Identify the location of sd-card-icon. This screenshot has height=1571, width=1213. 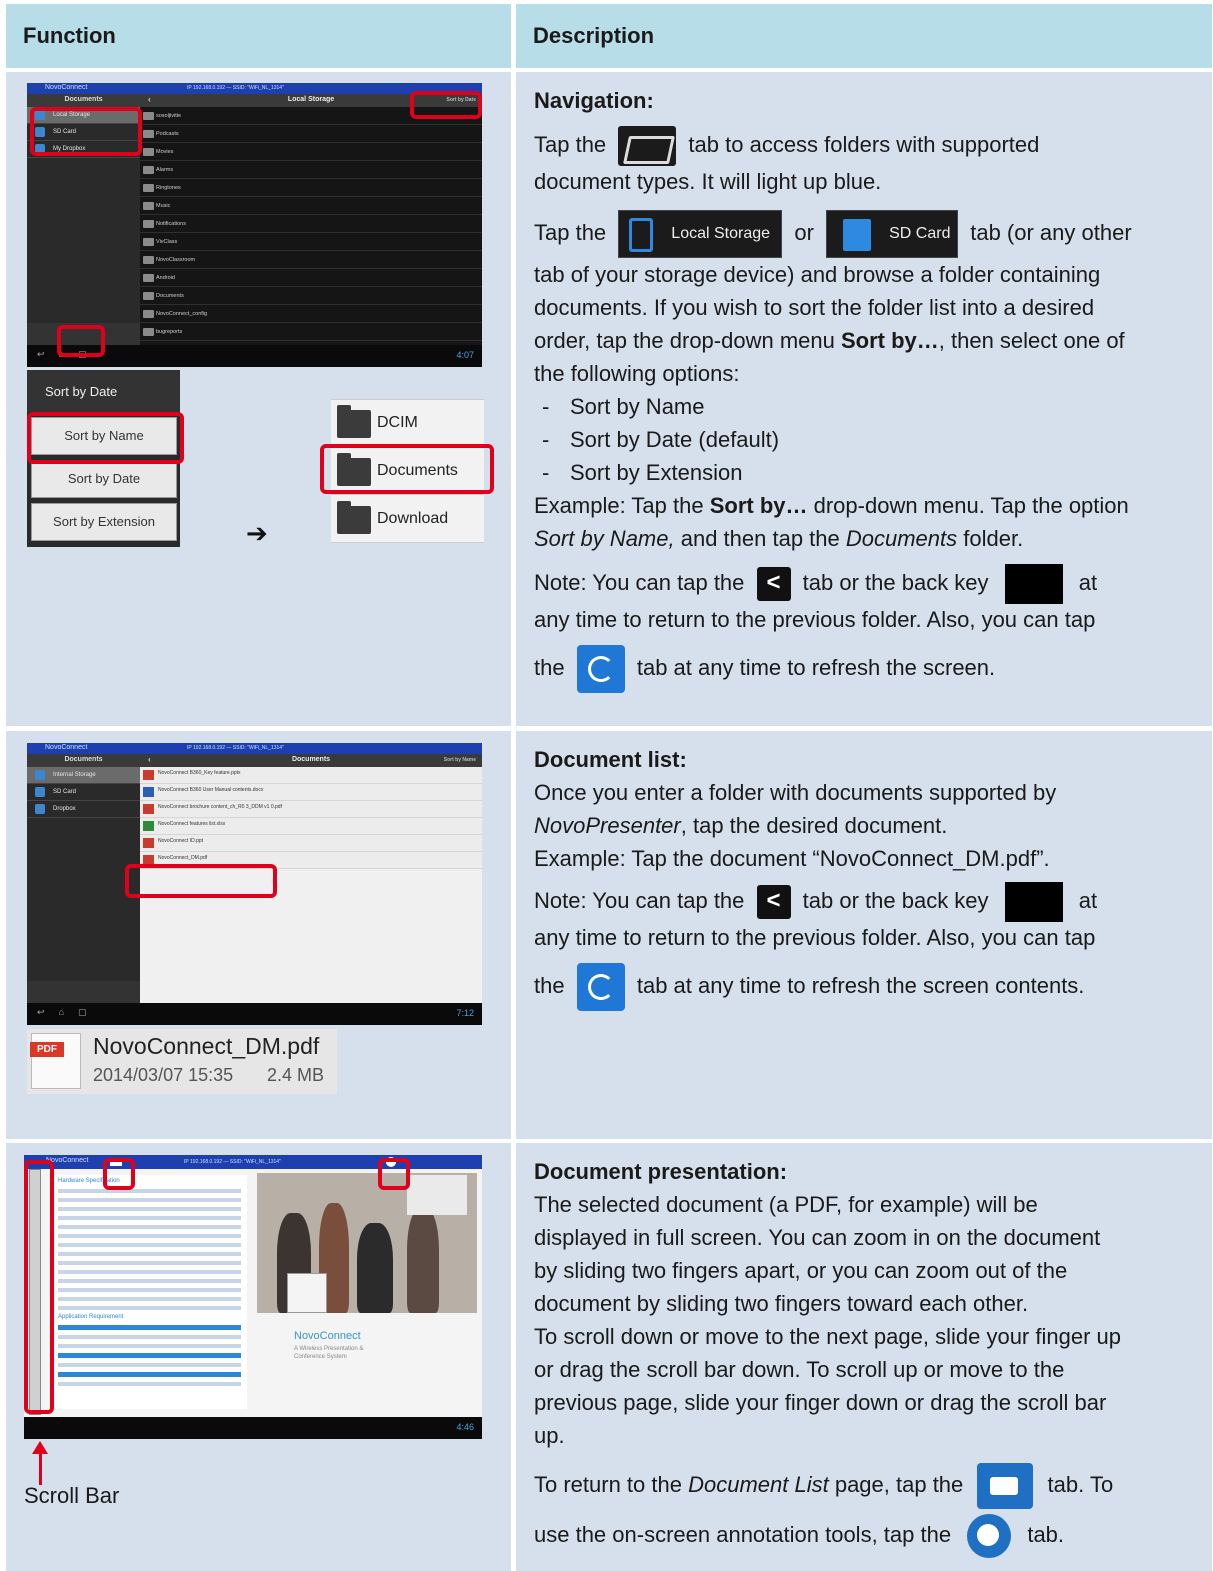
(40, 792).